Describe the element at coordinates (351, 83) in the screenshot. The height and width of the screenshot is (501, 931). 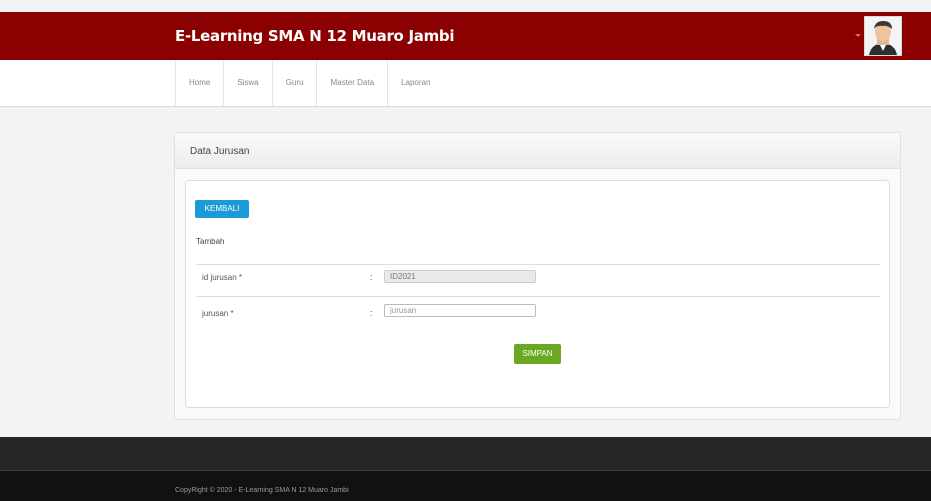
I see `nav-item-master-data: Master Data` at that location.